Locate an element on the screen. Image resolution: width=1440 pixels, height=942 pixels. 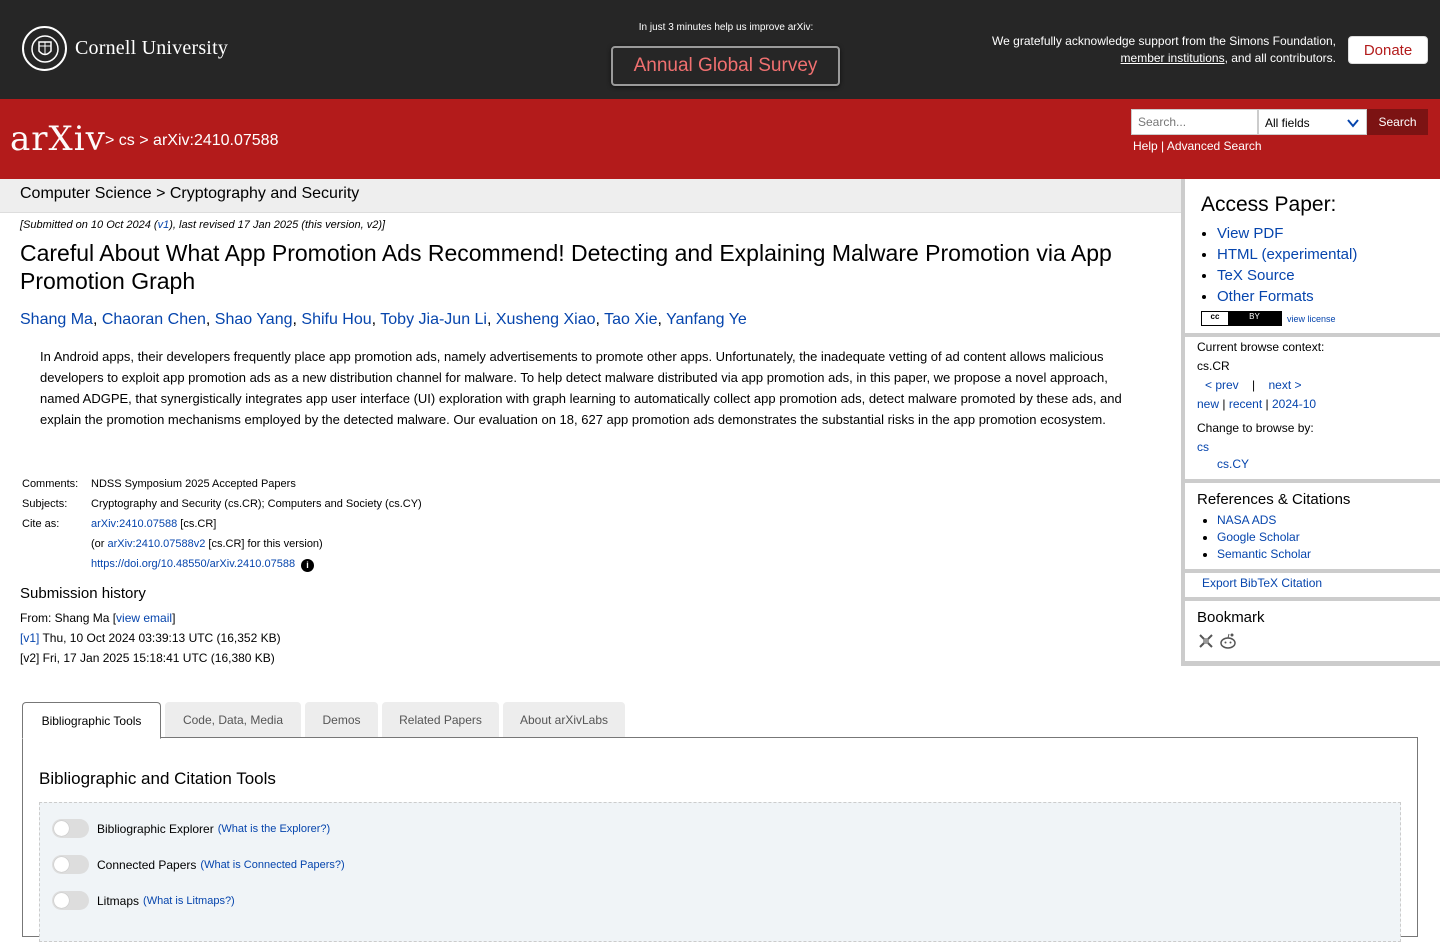
google-scholar-link: Google Scholar is located at coordinates (1258, 537).